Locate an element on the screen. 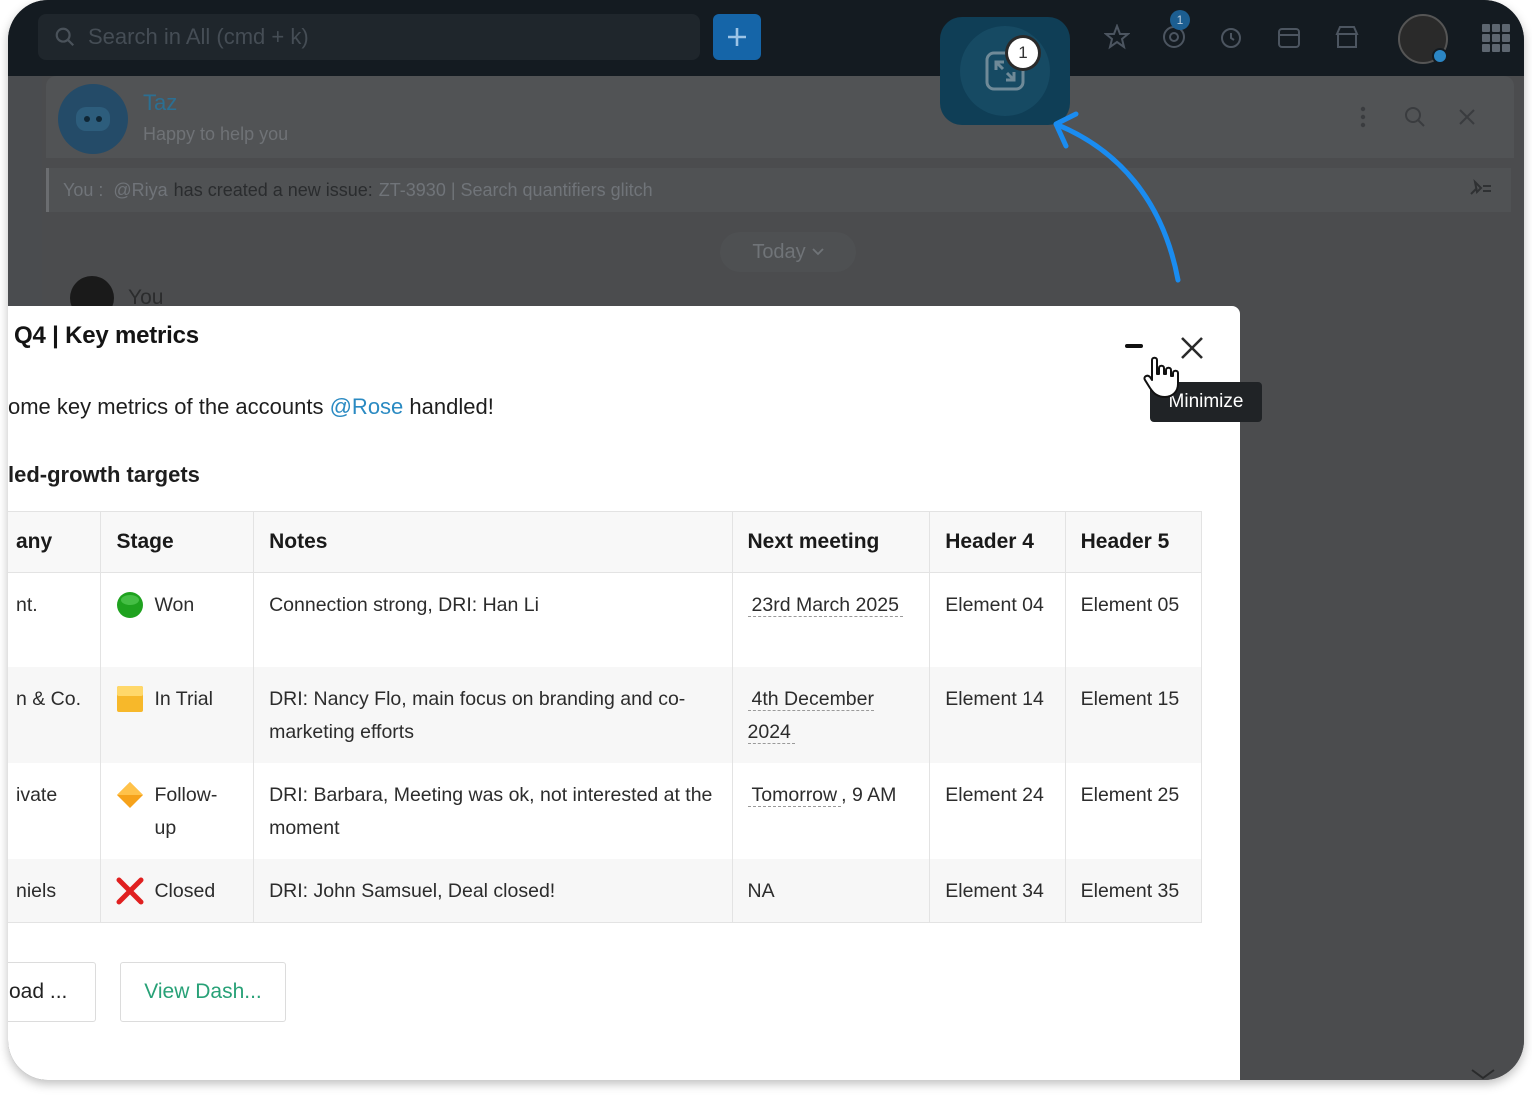 This screenshot has height=1096, width=1532. orange-diamond-icon is located at coordinates (130, 795).